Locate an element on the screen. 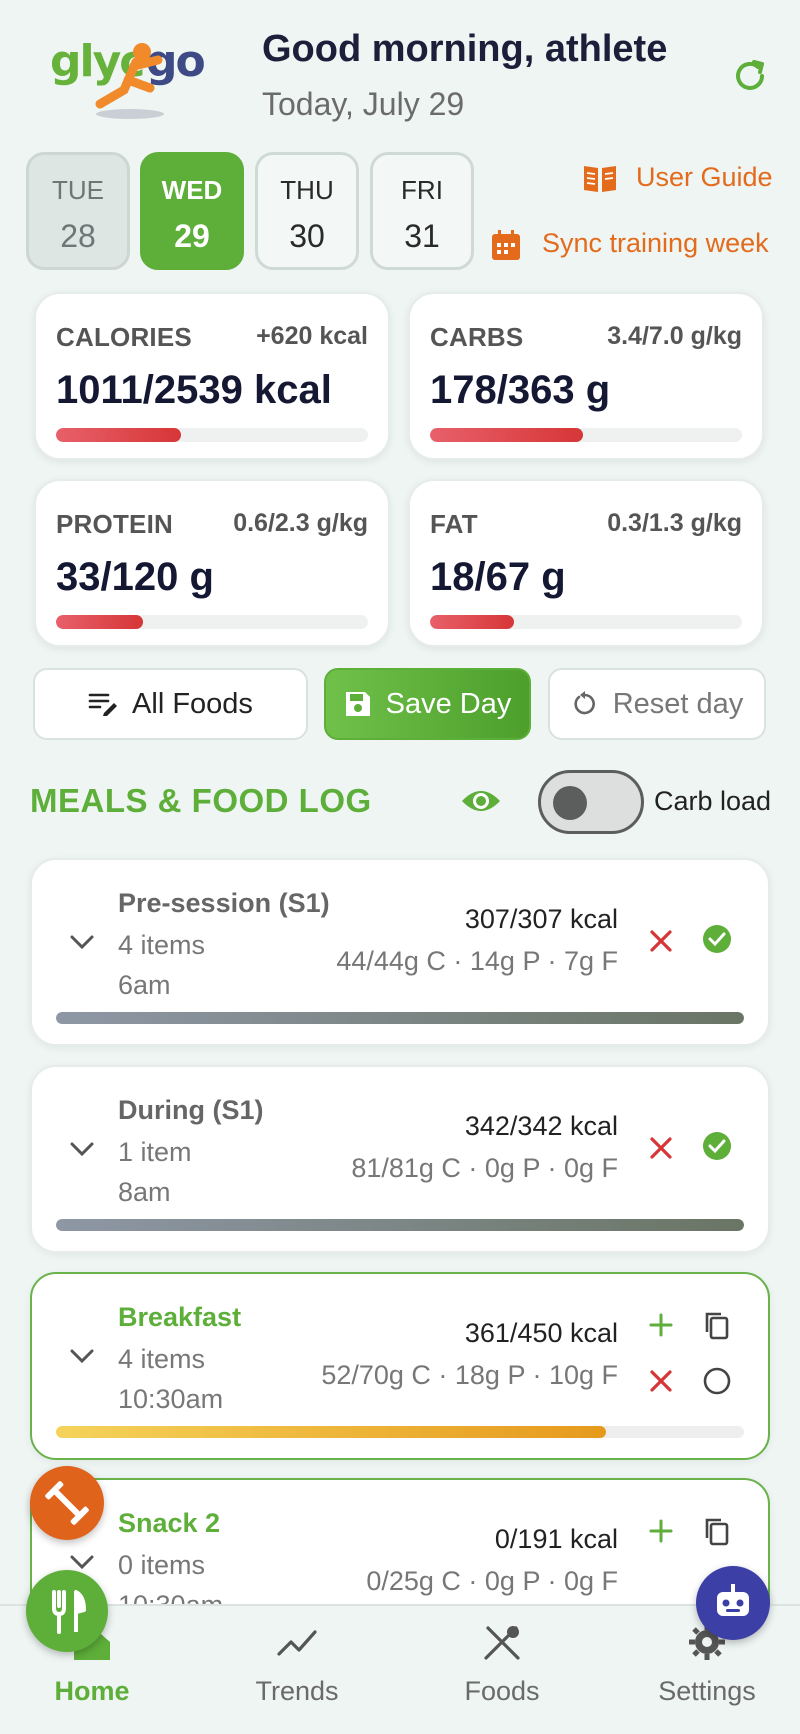 The width and height of the screenshot is (800, 1734). add-food-fab is located at coordinates (67, 1611).